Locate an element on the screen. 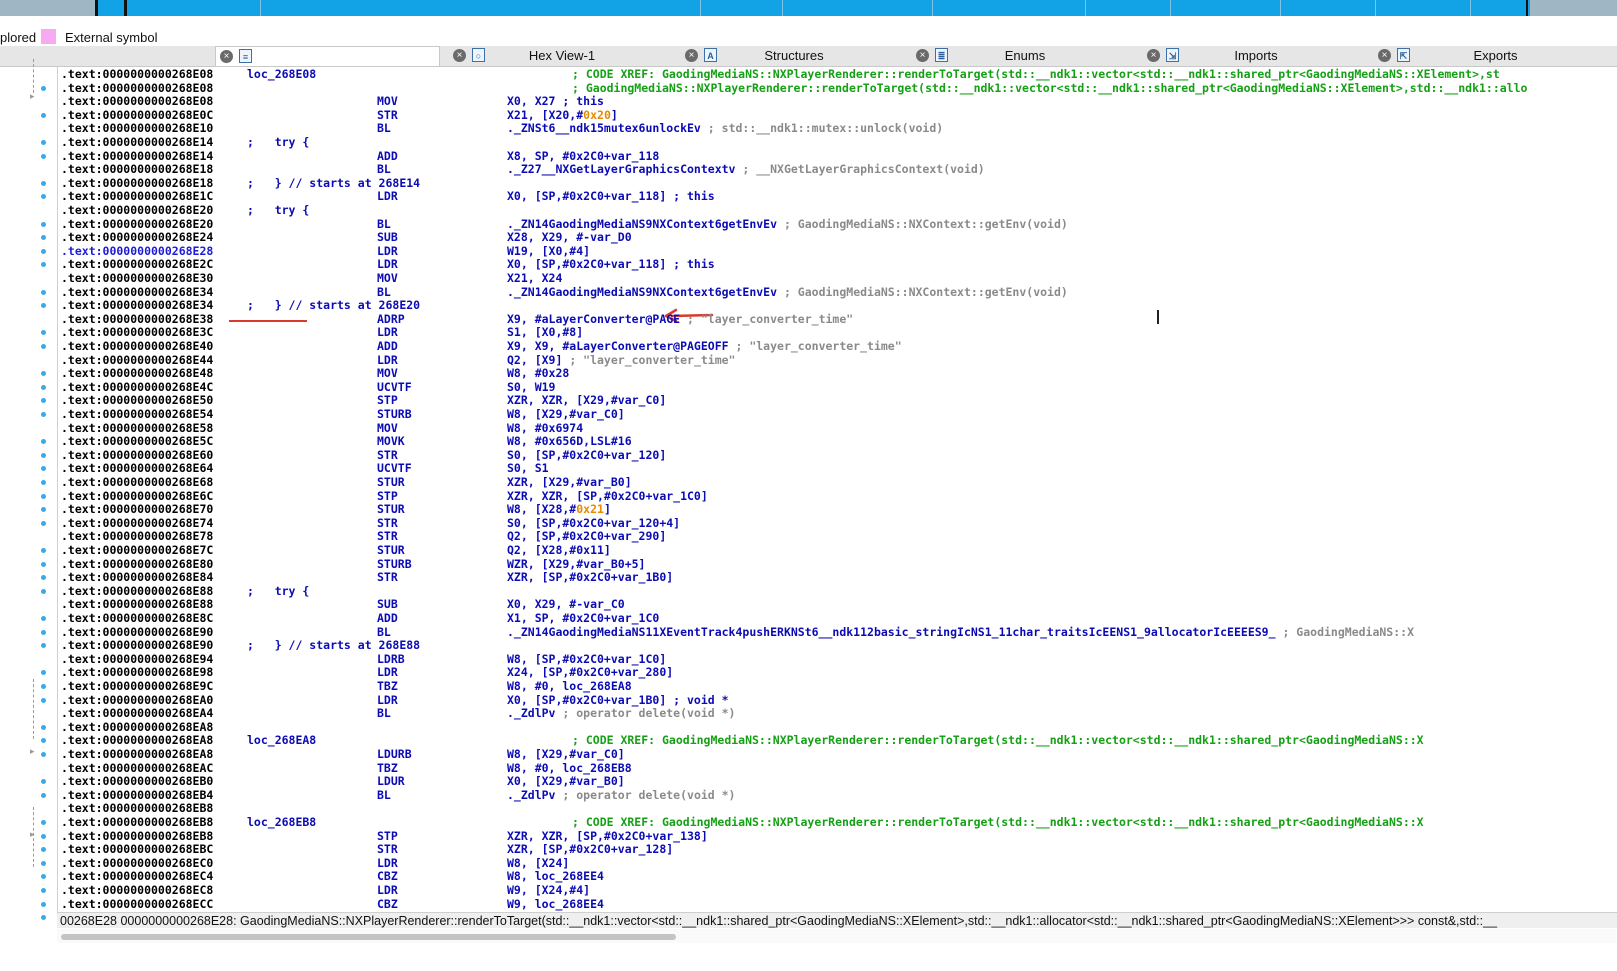 The height and width of the screenshot is (971, 1617). line-address: .text:0000000000268E34 is located at coordinates (137, 305).